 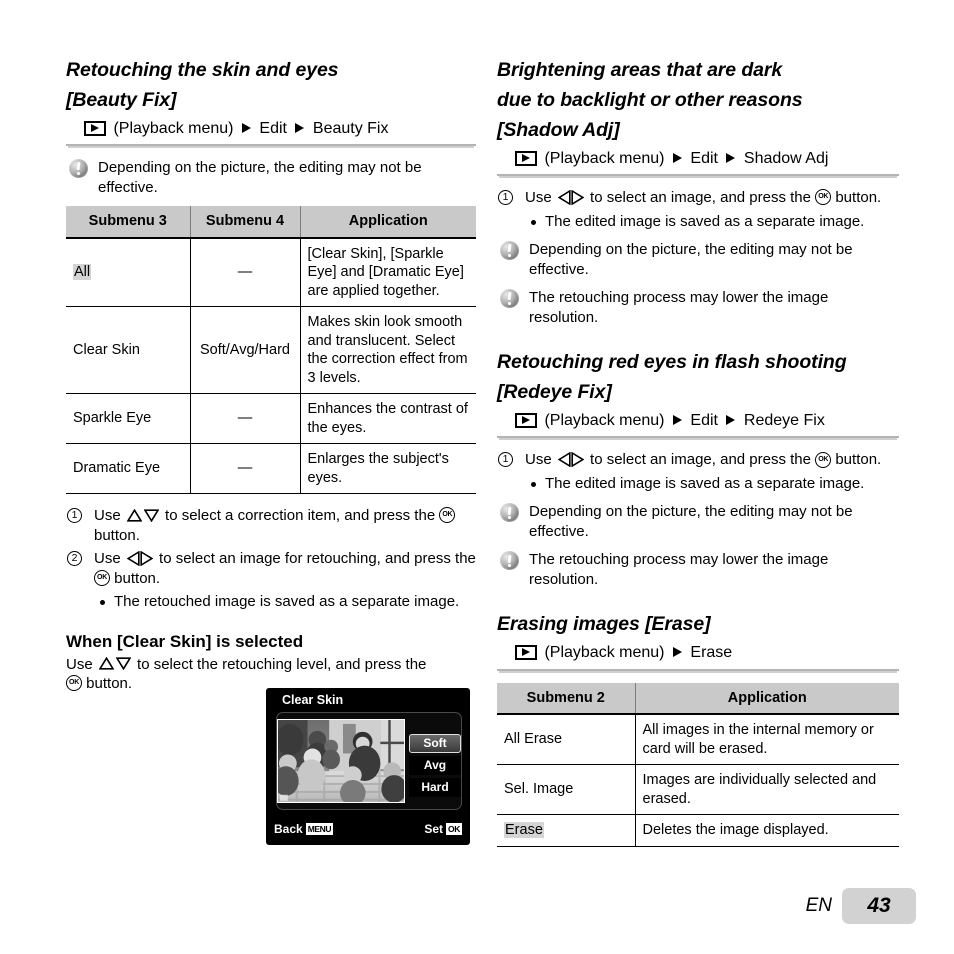 What do you see at coordinates (766, 699) in the screenshot?
I see `column-header-application: Application` at bounding box center [766, 699].